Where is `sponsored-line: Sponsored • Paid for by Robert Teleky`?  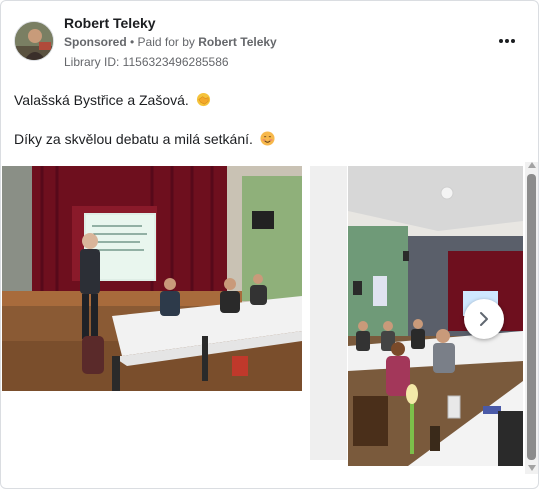
sponsored-line: Sponsored • Paid for by Robert Teleky is located at coordinates (170, 42).